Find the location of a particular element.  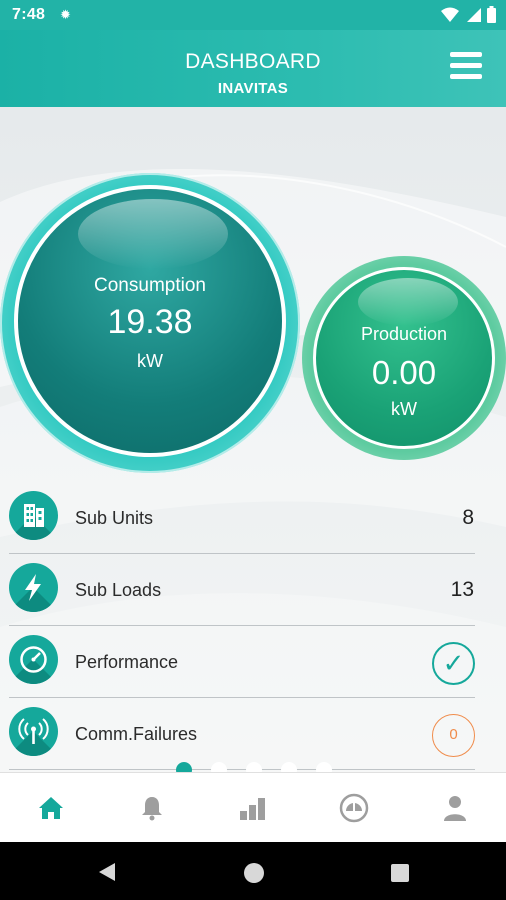

bar-chart-icon is located at coordinates (252, 808).